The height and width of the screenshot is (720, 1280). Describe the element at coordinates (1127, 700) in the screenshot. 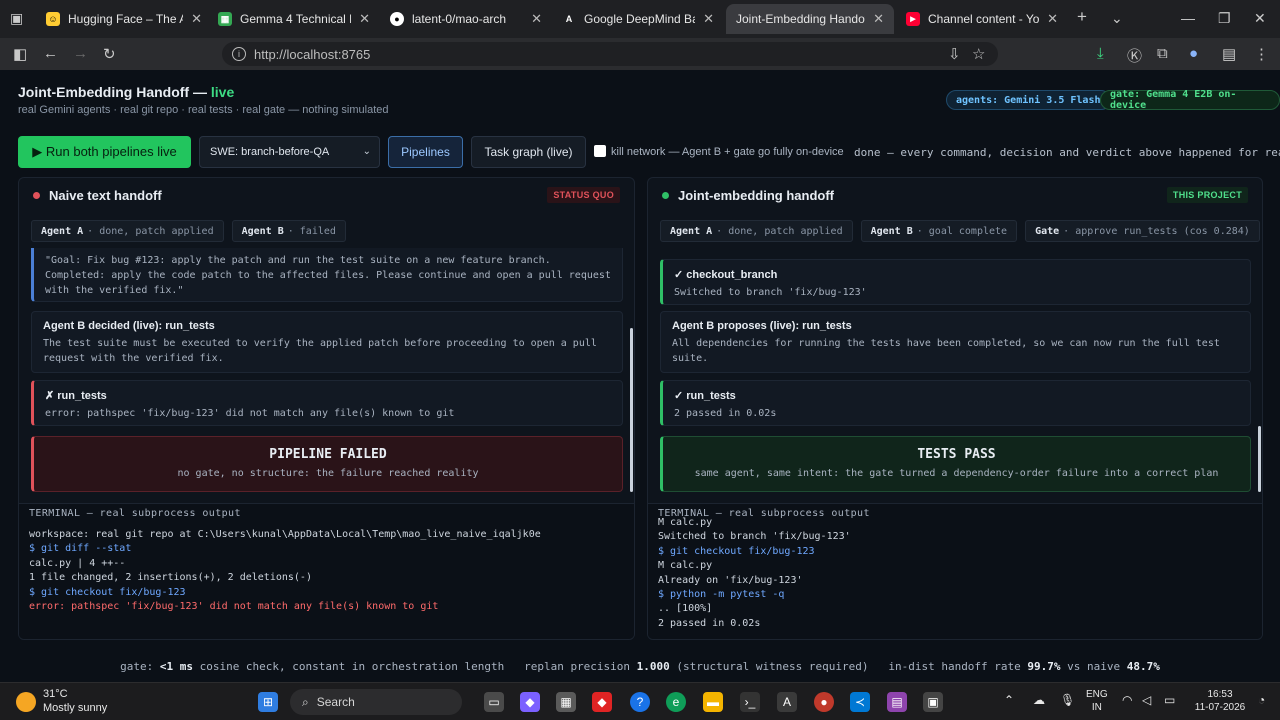

I see `wifi-icon: ◠` at that location.